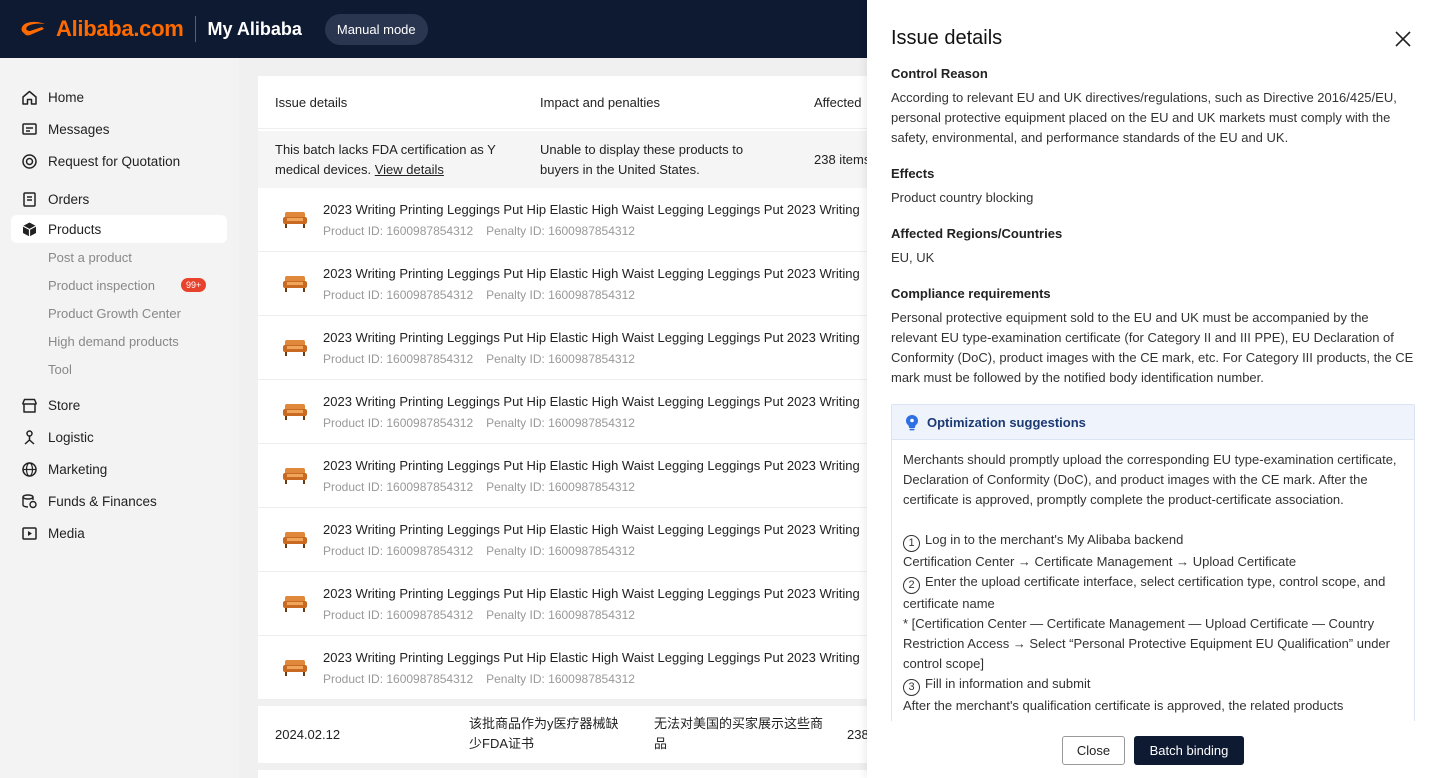 The width and height of the screenshot is (1433, 778). Describe the element at coordinates (114, 161) in the screenshot. I see `sidebar-item-label: Request for Quotation` at that location.